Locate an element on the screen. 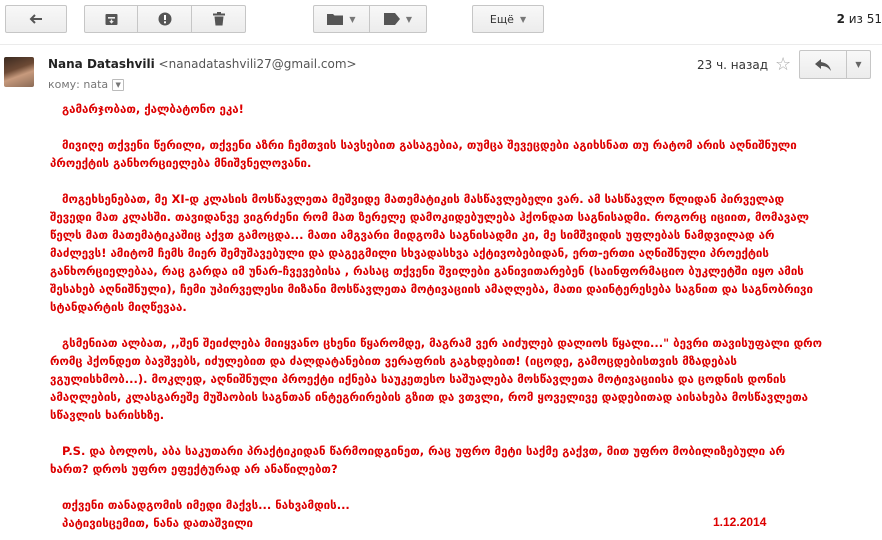 The width and height of the screenshot is (882, 540). recipient-line: кому: nata ▼ is located at coordinates (86, 84).